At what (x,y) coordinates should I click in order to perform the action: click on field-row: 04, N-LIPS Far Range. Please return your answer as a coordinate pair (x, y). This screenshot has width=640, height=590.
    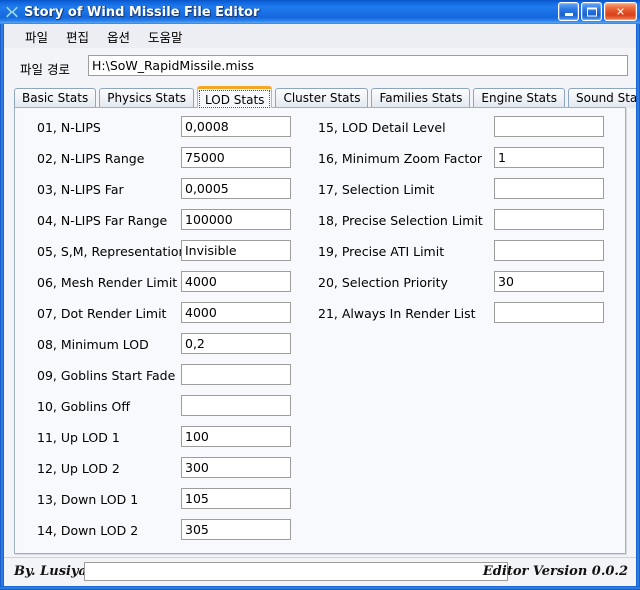
    Looking at the image, I should click on (102, 220).